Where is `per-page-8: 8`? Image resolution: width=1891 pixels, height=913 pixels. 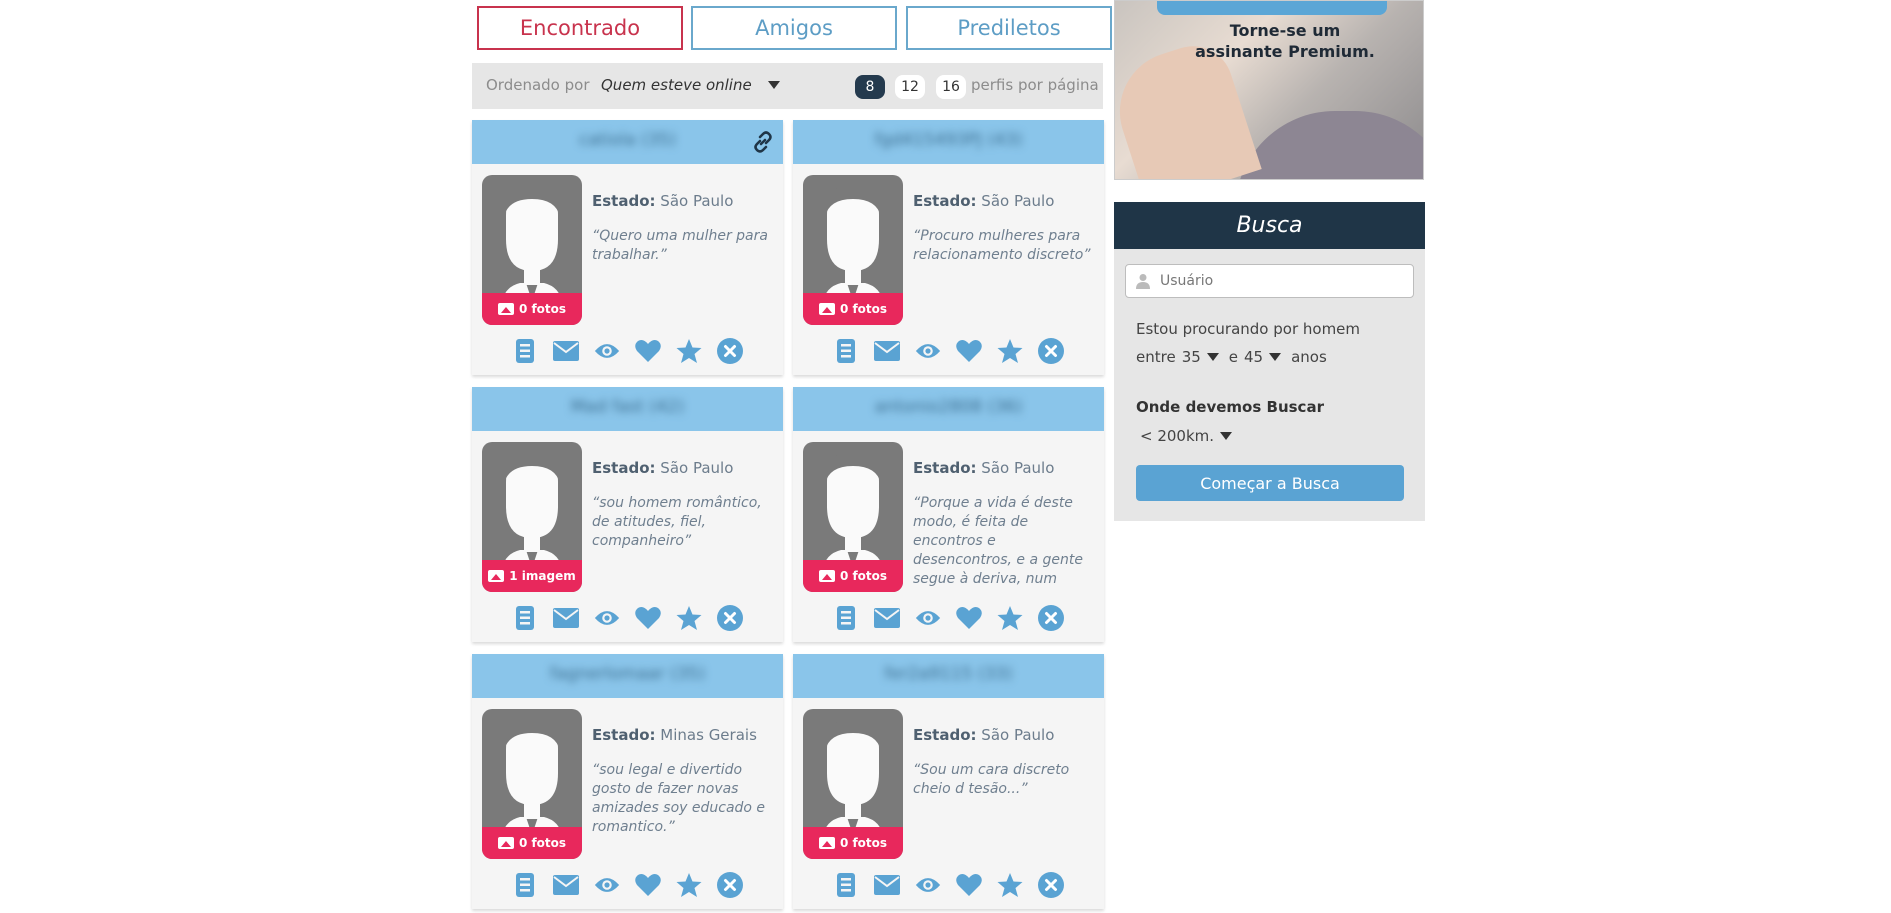 per-page-8: 8 is located at coordinates (870, 87).